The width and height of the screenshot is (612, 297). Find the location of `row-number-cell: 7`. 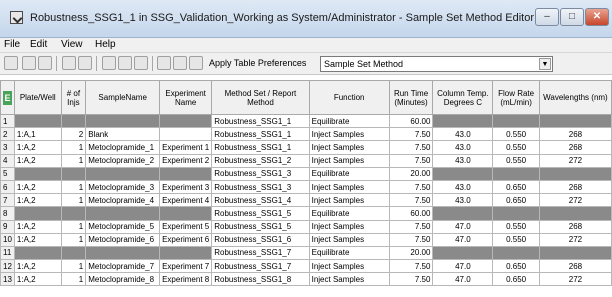

row-number-cell: 7 is located at coordinates (7, 200).